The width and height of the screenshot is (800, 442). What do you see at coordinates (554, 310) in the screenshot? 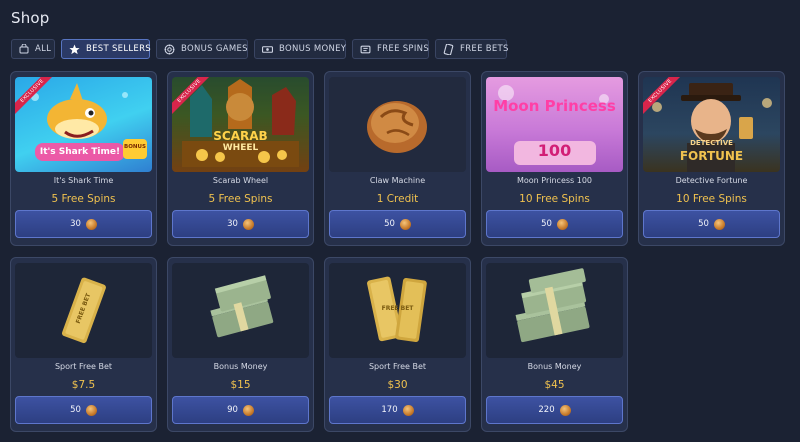
I see `cash-stacks-icon` at bounding box center [554, 310].